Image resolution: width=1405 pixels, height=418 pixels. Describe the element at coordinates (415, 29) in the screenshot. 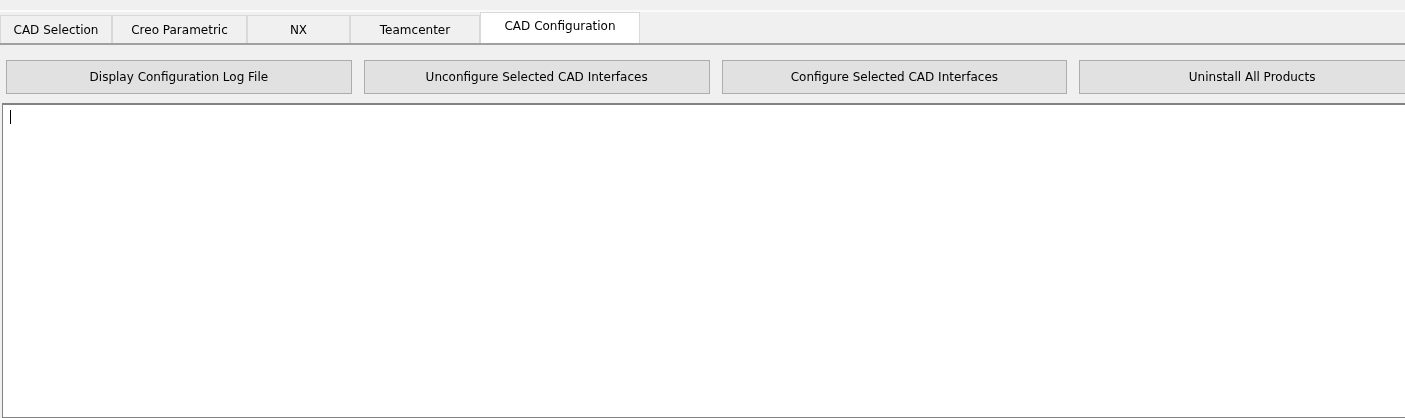

I see `tab: Teamcenter` at that location.